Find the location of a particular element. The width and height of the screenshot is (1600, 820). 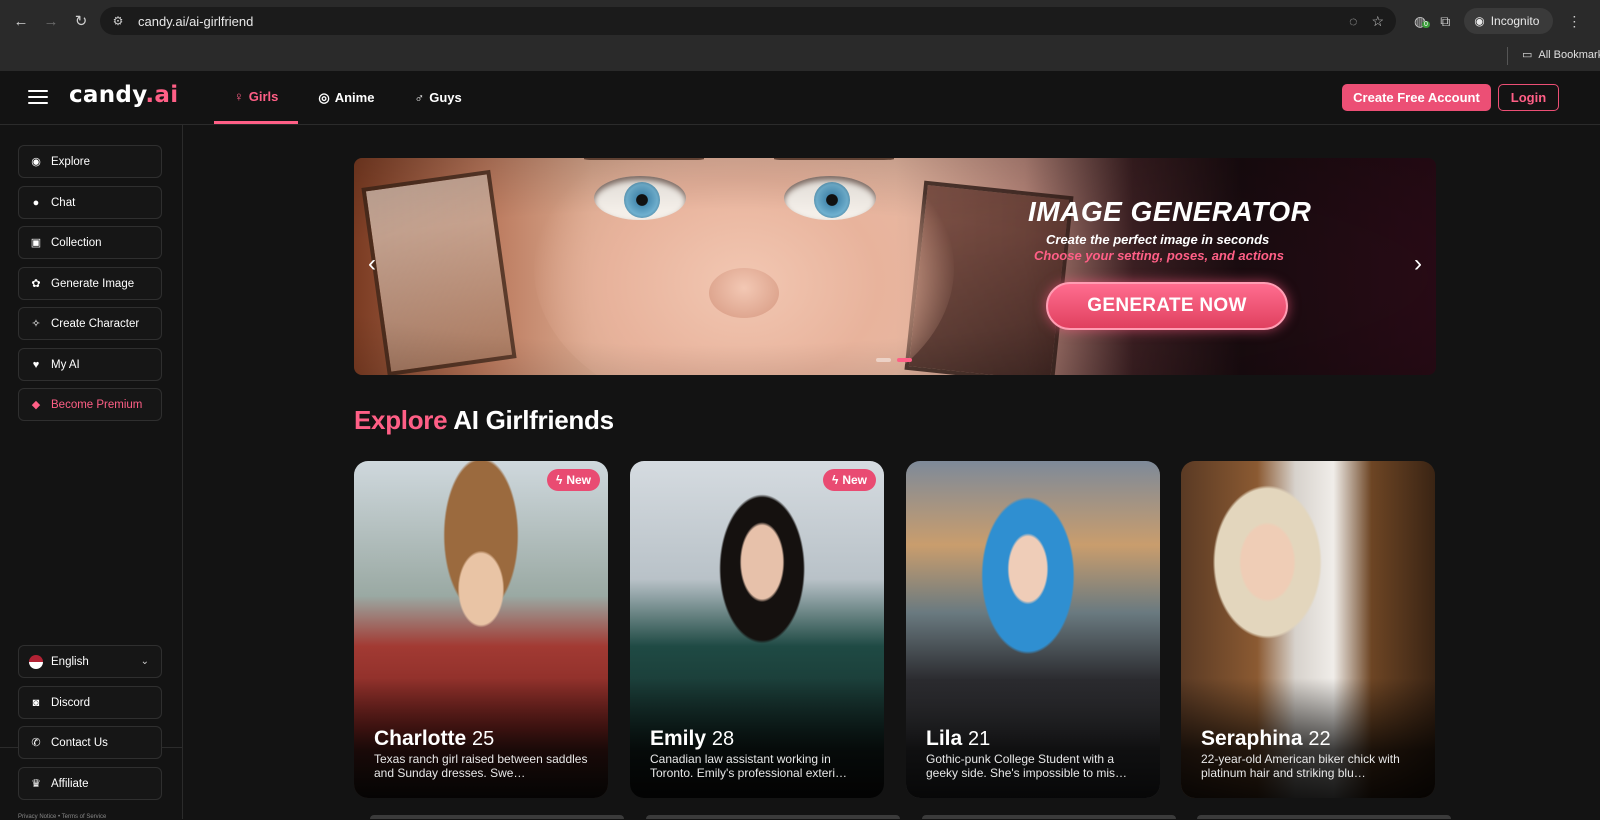

sidebar-item-my-ai: ♥ My AI is located at coordinates (90, 364).